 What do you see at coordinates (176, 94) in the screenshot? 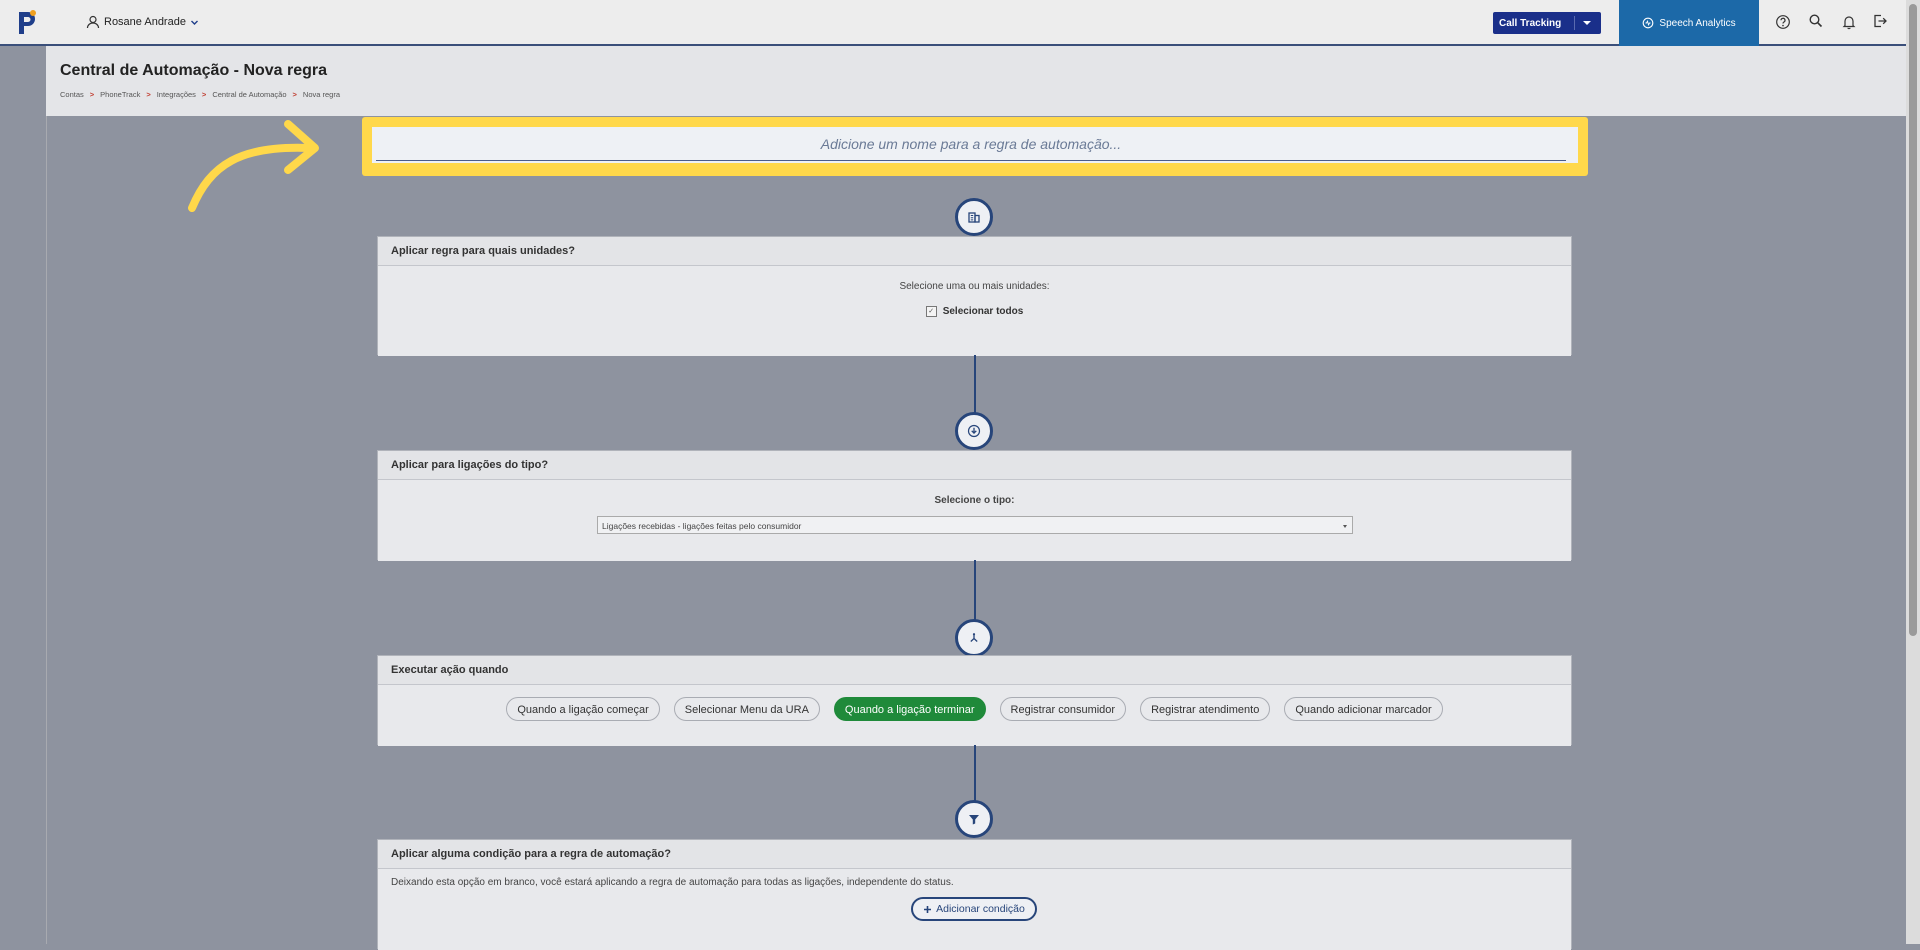
I see `breadcrumb-item-integracoes: Integrações` at bounding box center [176, 94].